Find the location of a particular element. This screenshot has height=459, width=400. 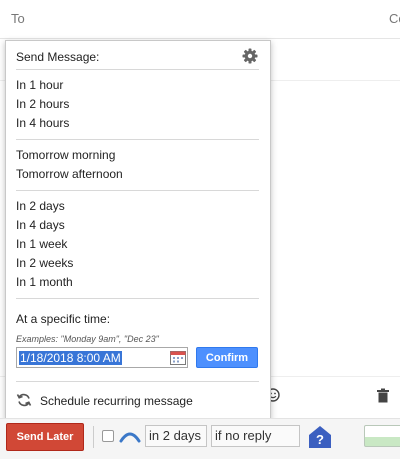

cc-label: Cc is located at coordinates (394, 18).